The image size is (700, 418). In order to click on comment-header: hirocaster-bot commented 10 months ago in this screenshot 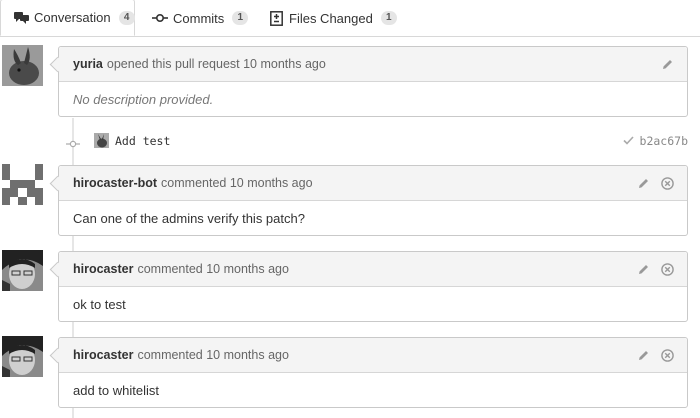, I will do `click(373, 183)`.